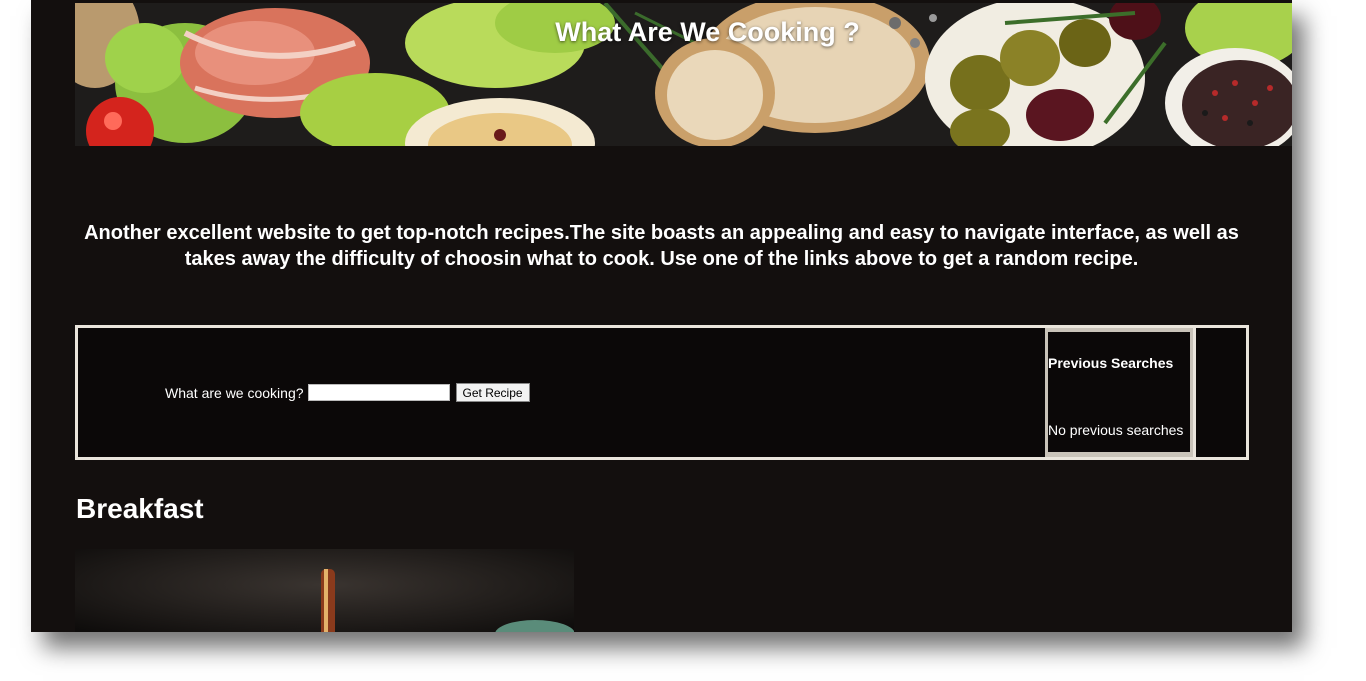  Describe the element at coordinates (140, 508) in the screenshot. I see `breakfast-heading: Breakfast` at that location.